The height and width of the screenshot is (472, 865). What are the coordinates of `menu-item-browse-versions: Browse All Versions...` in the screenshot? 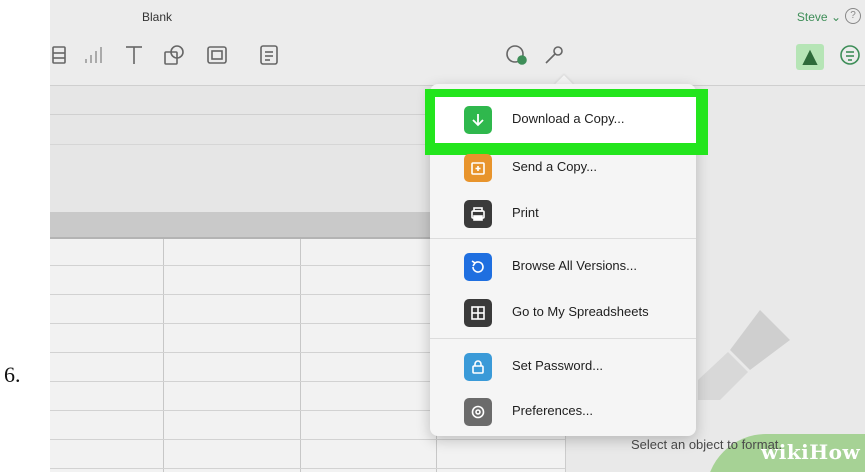 It's located at (563, 267).